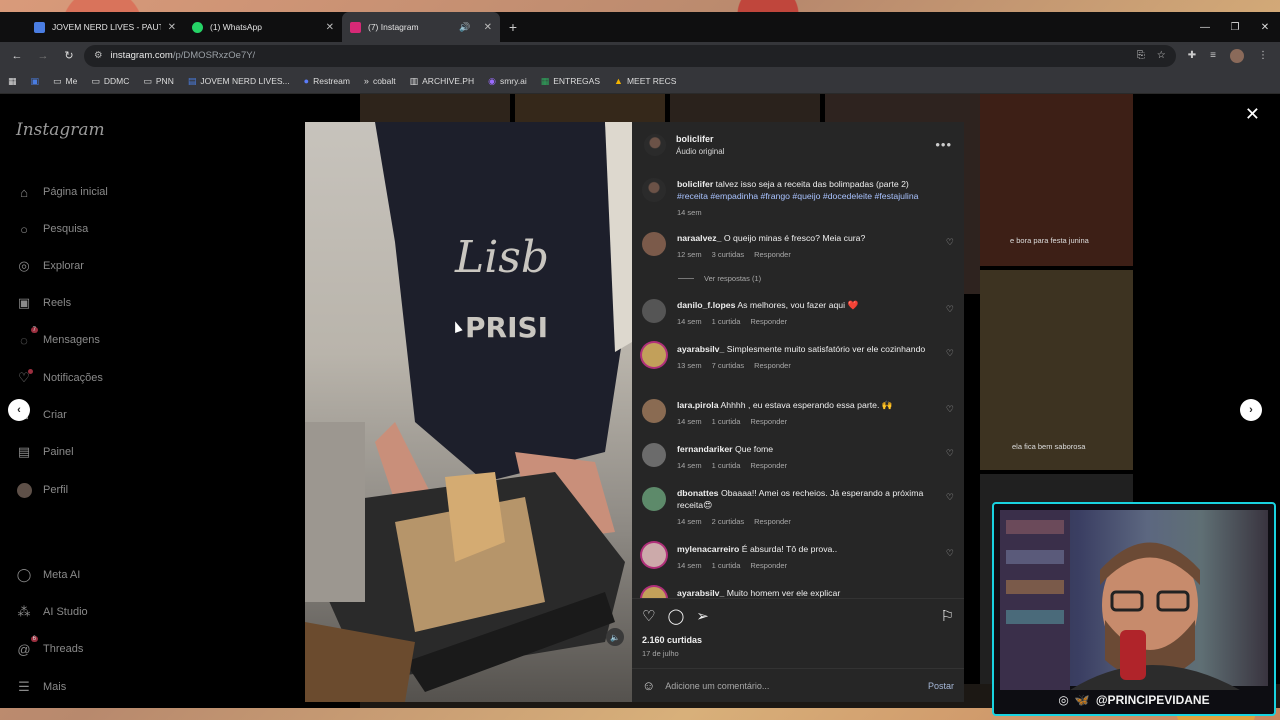 The width and height of the screenshot is (1280, 720). Describe the element at coordinates (43, 303) in the screenshot. I see `sidebar-item-reels: ▣ Reels` at that location.